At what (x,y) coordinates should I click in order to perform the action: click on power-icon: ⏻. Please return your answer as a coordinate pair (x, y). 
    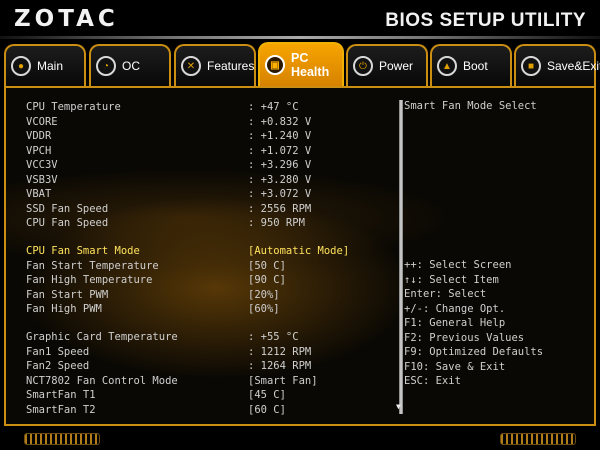
    Looking at the image, I should click on (363, 66).